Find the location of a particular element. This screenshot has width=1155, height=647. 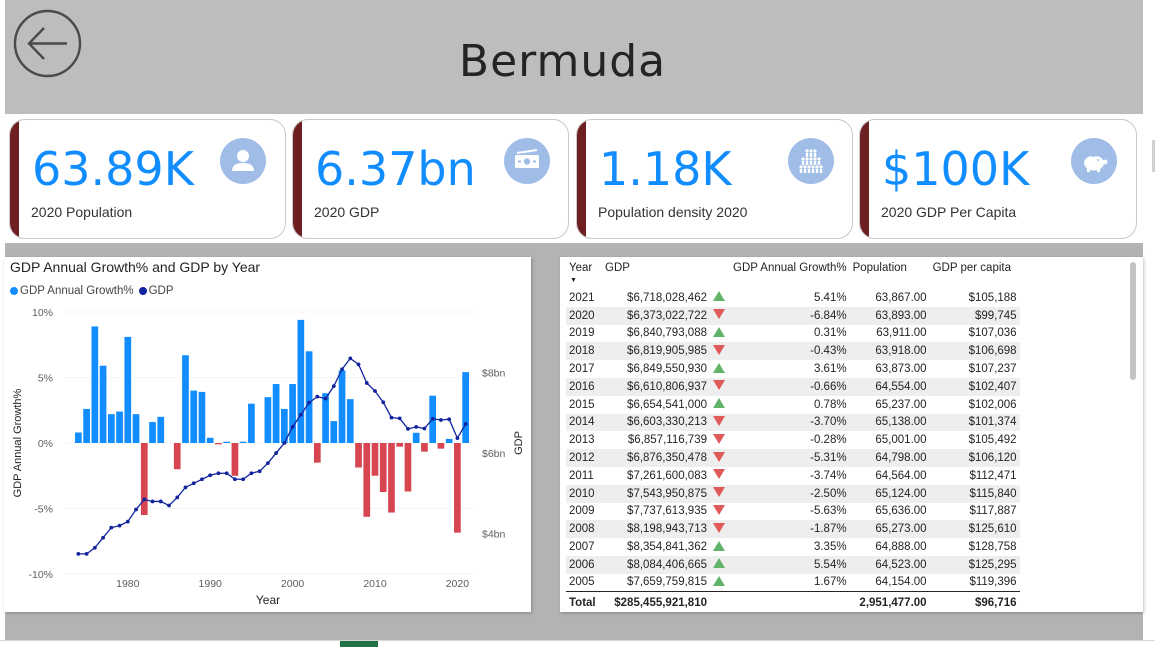

gdp-cell: $6,654,541,000 is located at coordinates (667, 404).